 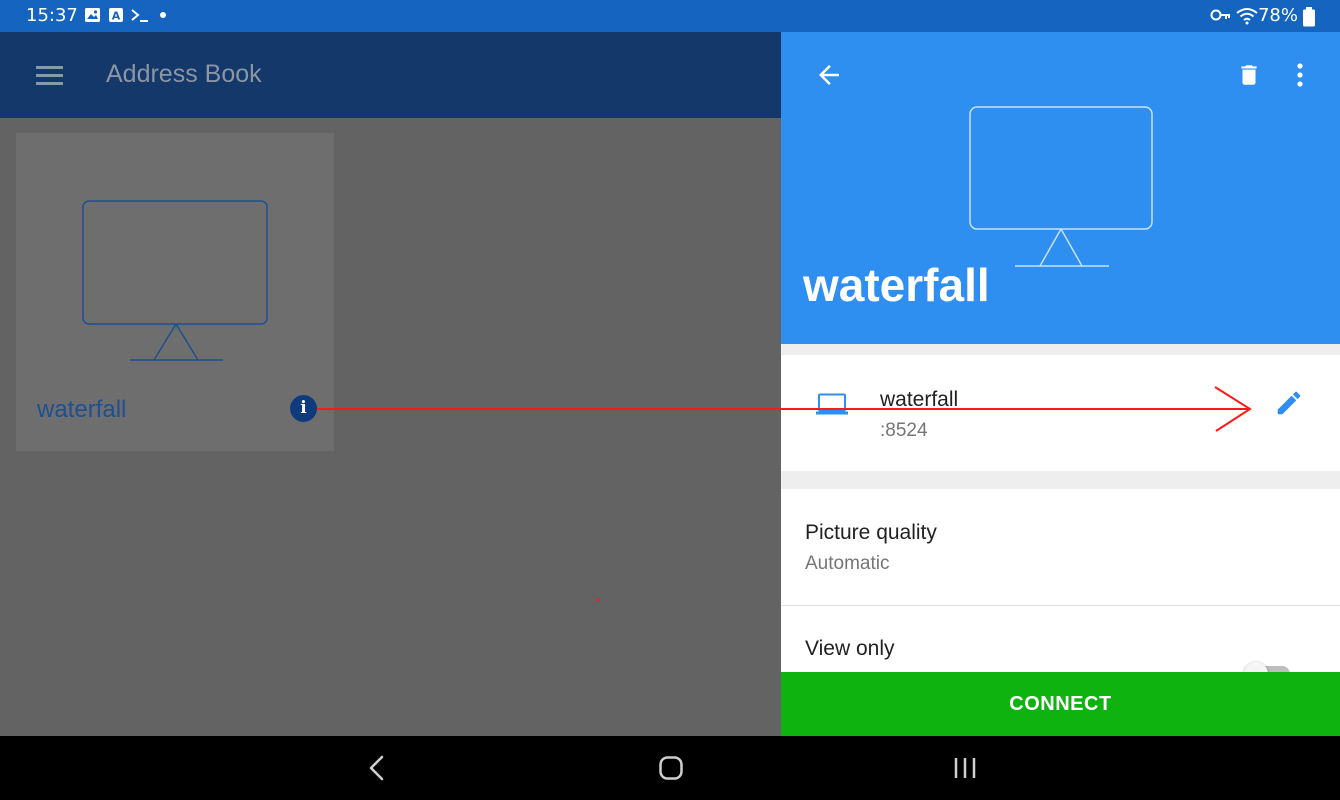 I want to click on info-icon: i, so click(x=303, y=408).